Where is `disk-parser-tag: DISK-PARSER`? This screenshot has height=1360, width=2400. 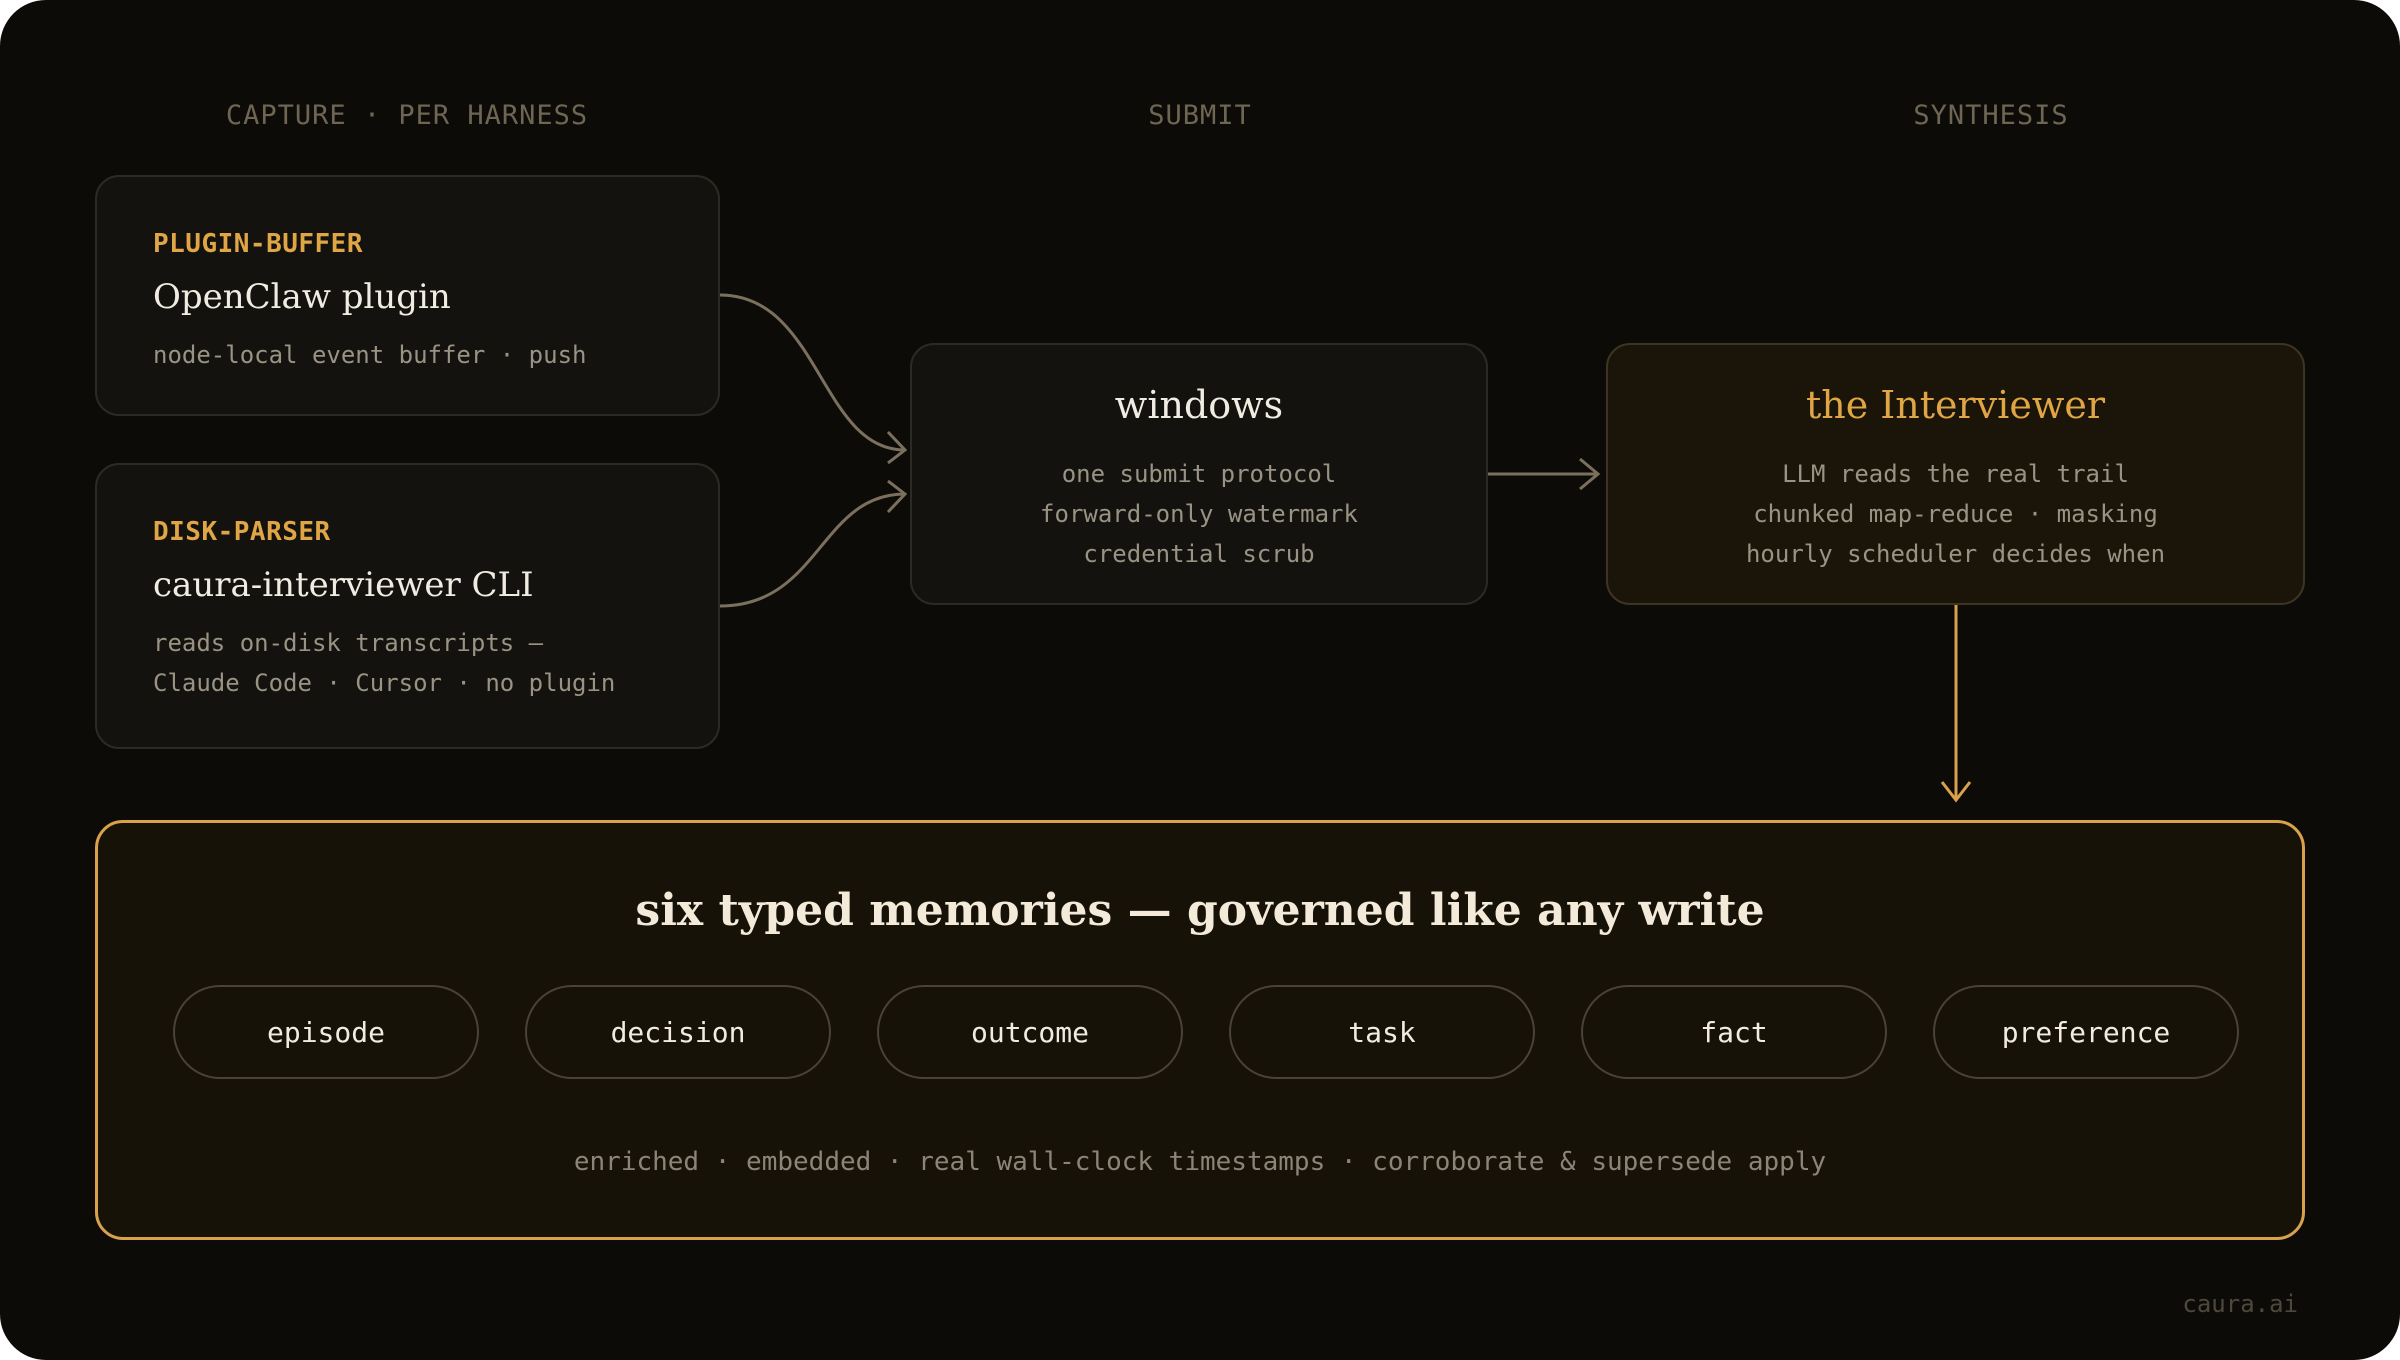
disk-parser-tag: DISK-PARSER is located at coordinates (242, 532).